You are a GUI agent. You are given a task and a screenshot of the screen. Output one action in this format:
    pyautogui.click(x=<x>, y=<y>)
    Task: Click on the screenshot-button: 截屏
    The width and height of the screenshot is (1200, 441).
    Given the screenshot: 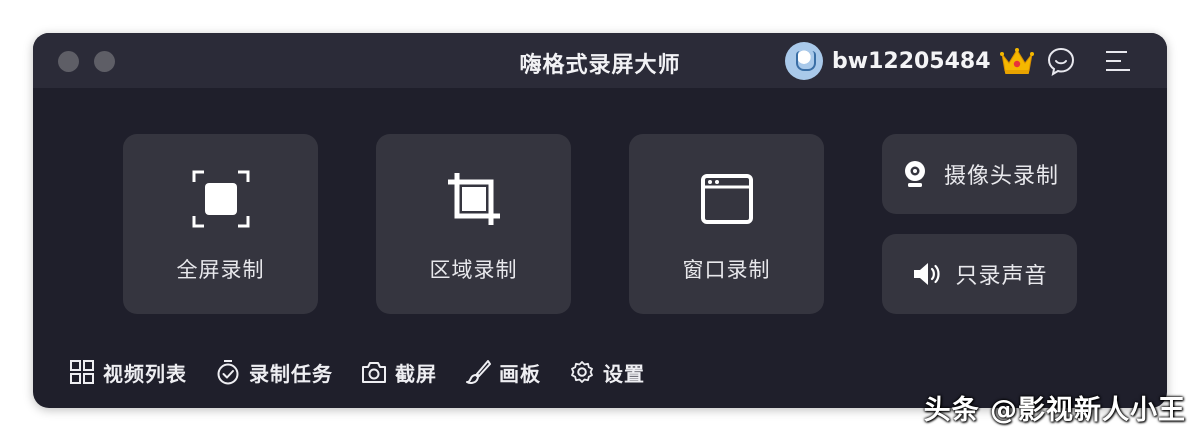 What is the action you would take?
    pyautogui.click(x=399, y=372)
    